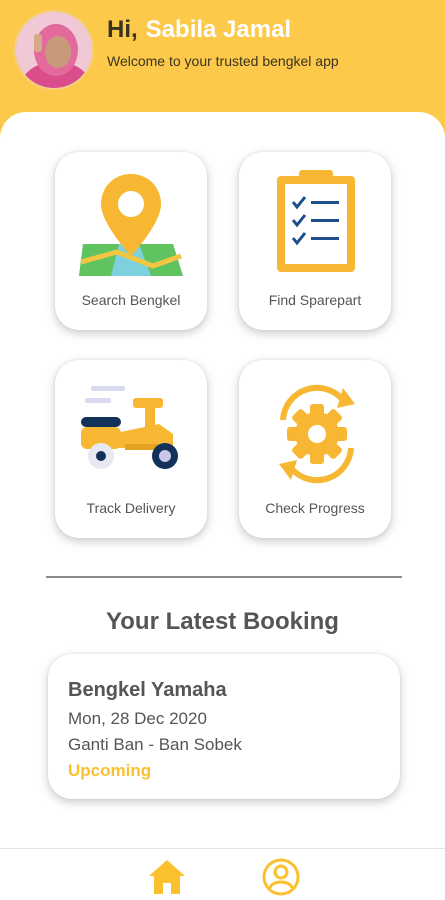 This screenshot has height=900, width=445. What do you see at coordinates (224, 577) in the screenshot?
I see `divider` at bounding box center [224, 577].